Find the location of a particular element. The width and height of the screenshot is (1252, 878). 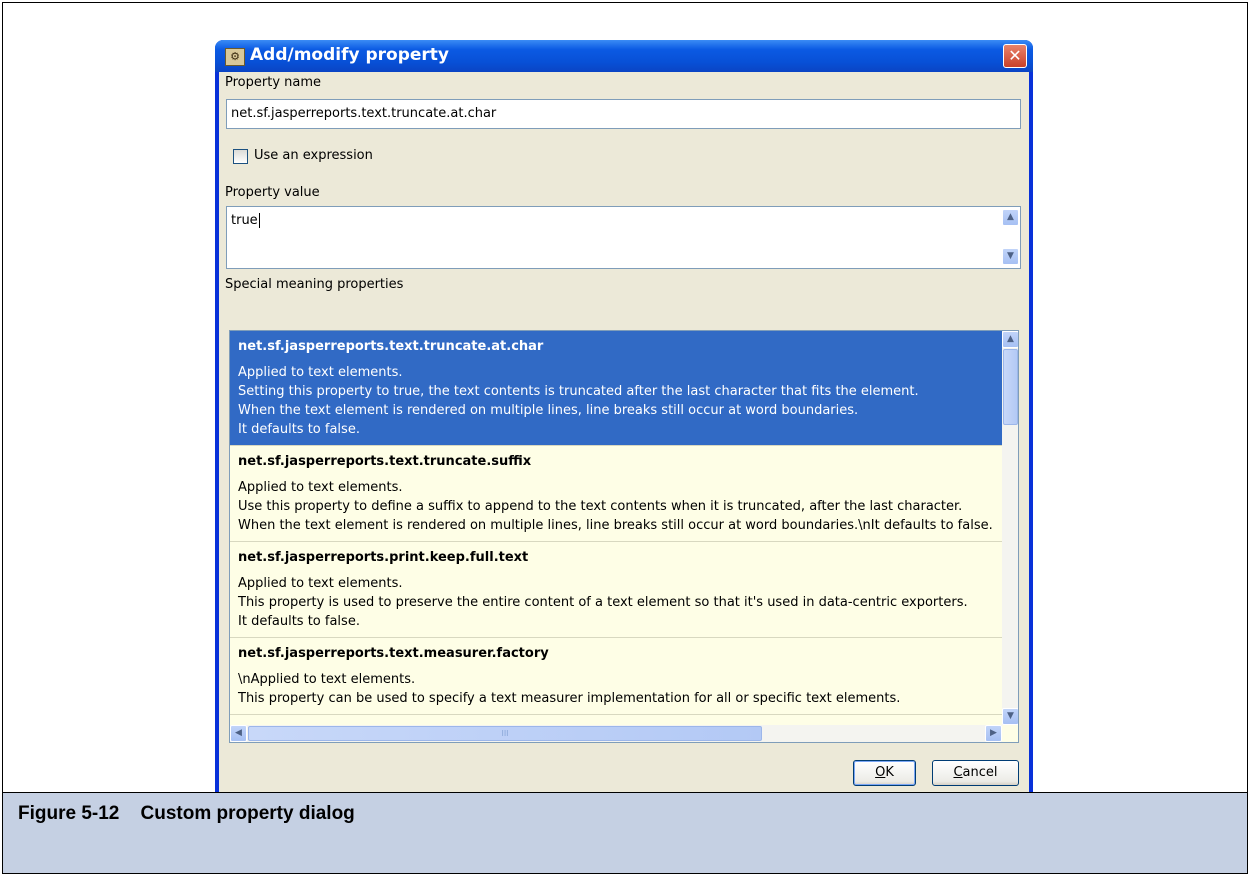

grip-icon: III is located at coordinates (505, 733).